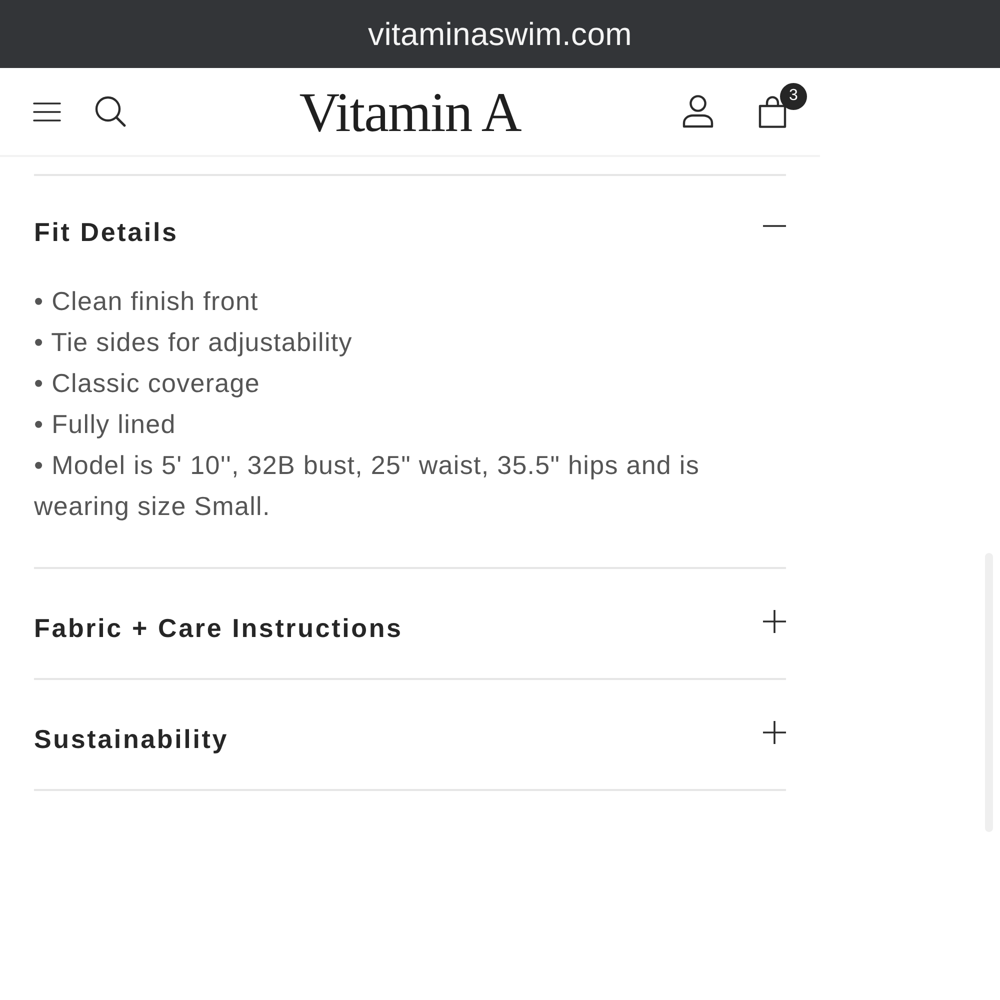 This screenshot has height=1000, width=1000. Describe the element at coordinates (106, 232) in the screenshot. I see `section-title: Fit Details` at that location.